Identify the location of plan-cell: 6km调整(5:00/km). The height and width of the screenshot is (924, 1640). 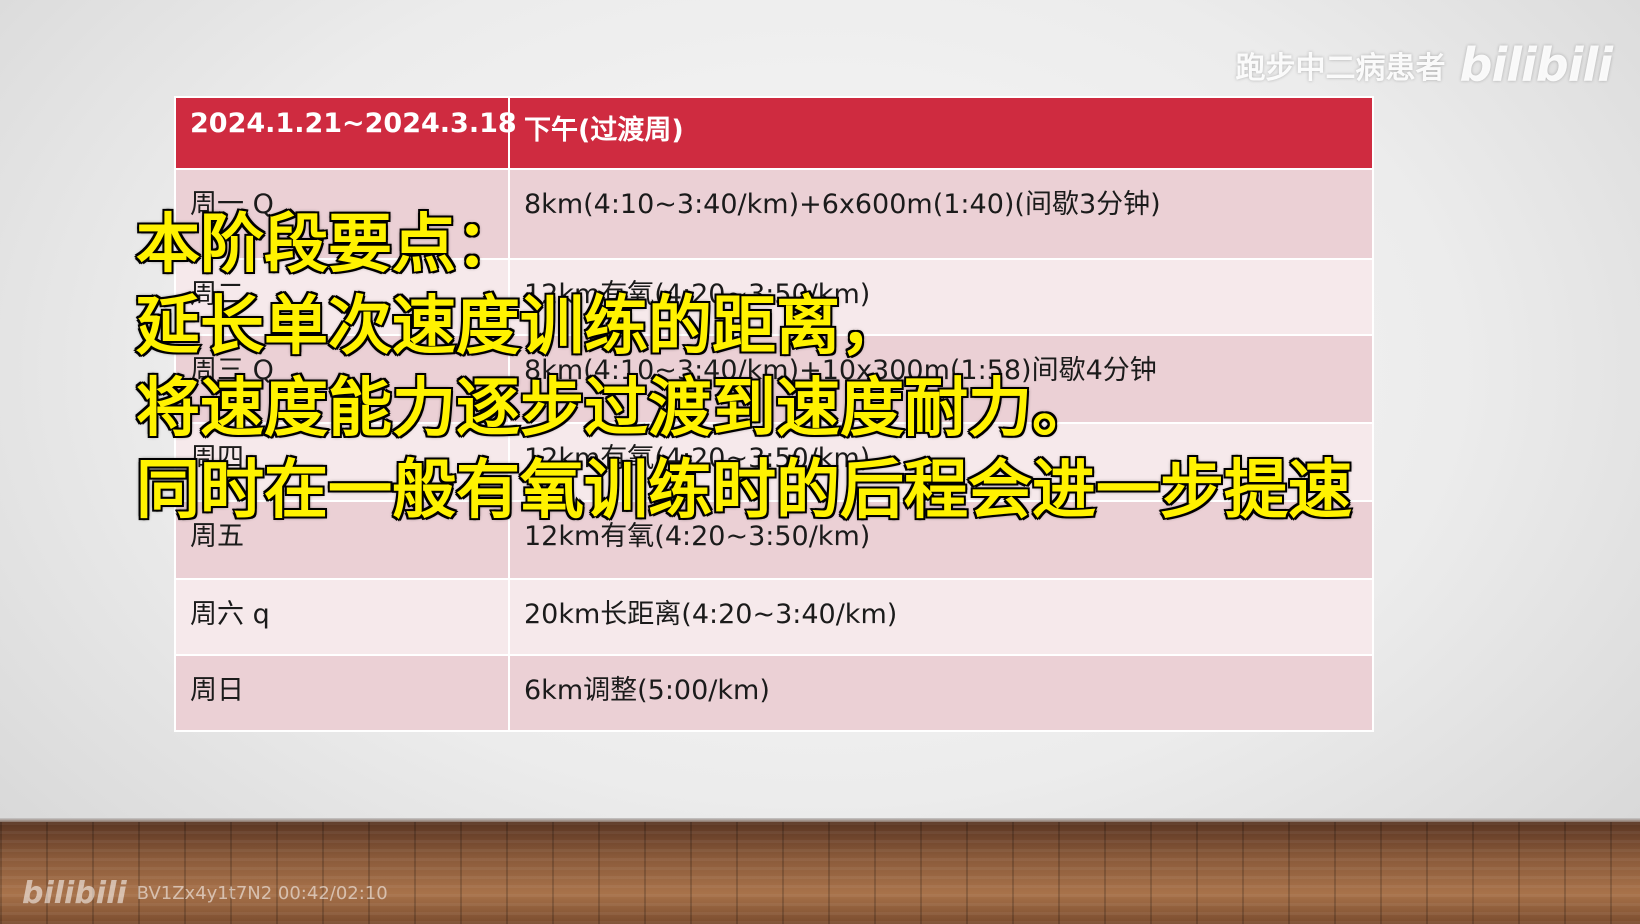
(941, 693).